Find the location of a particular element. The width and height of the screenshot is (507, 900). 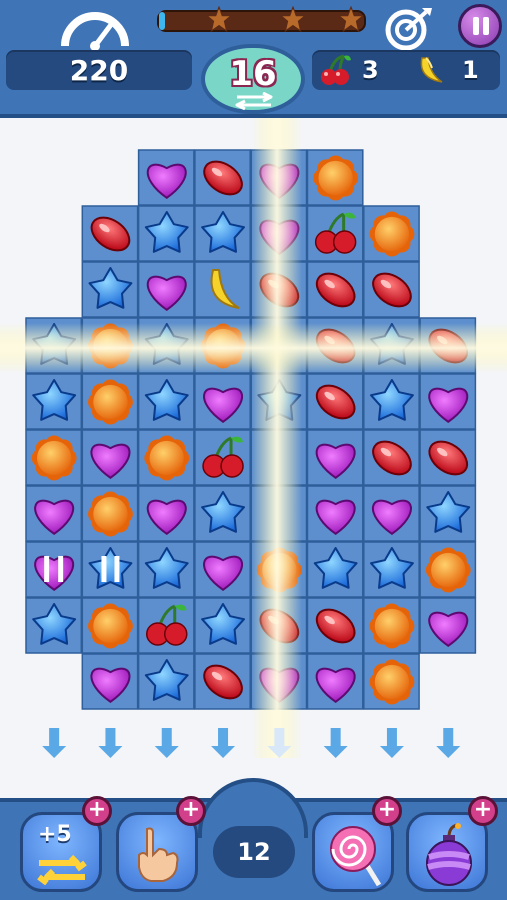

moves-left-value: 16 is located at coordinates (253, 74).